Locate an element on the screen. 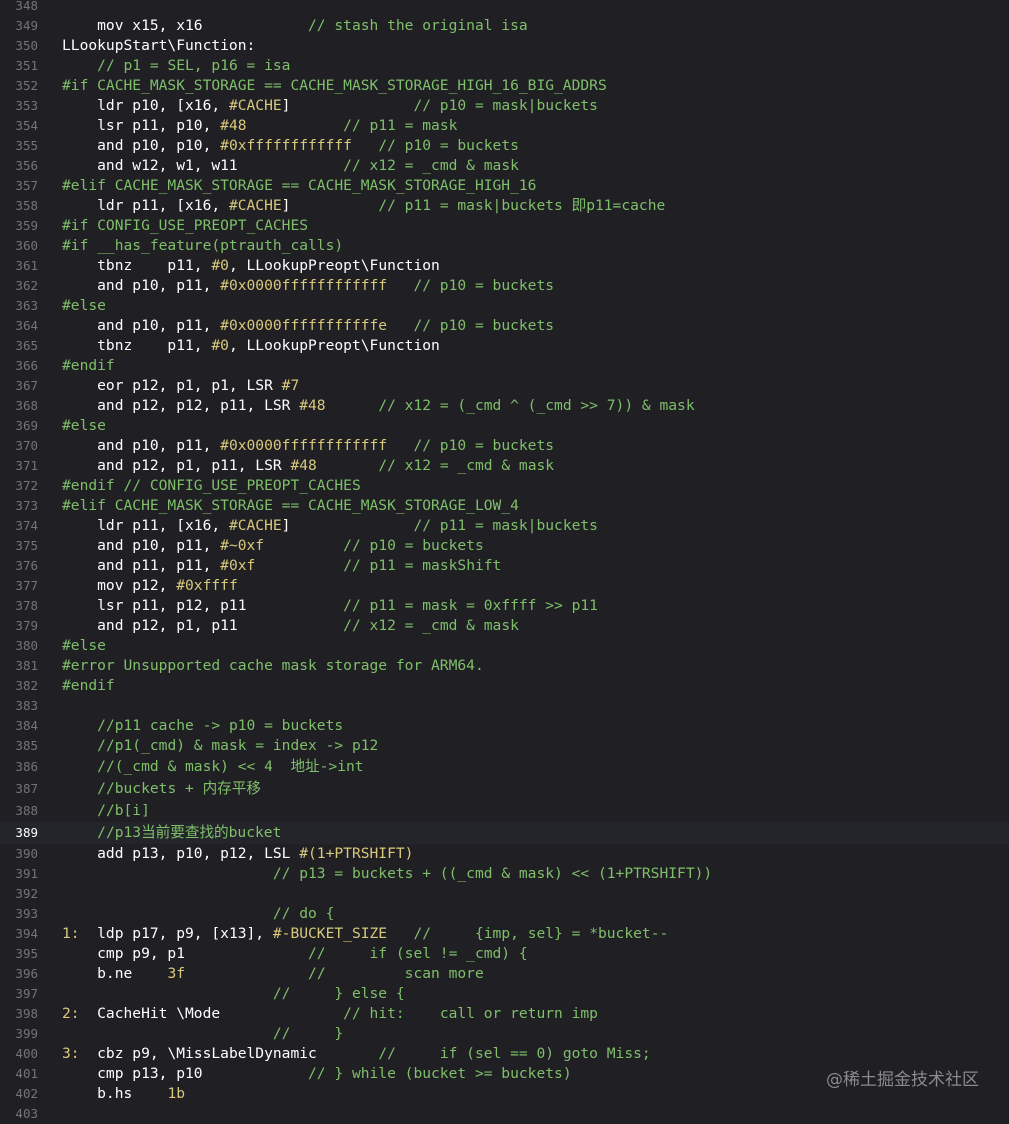  code-line: 375 and p10, p11, #~0xf // p10 = buckets is located at coordinates (504, 546).